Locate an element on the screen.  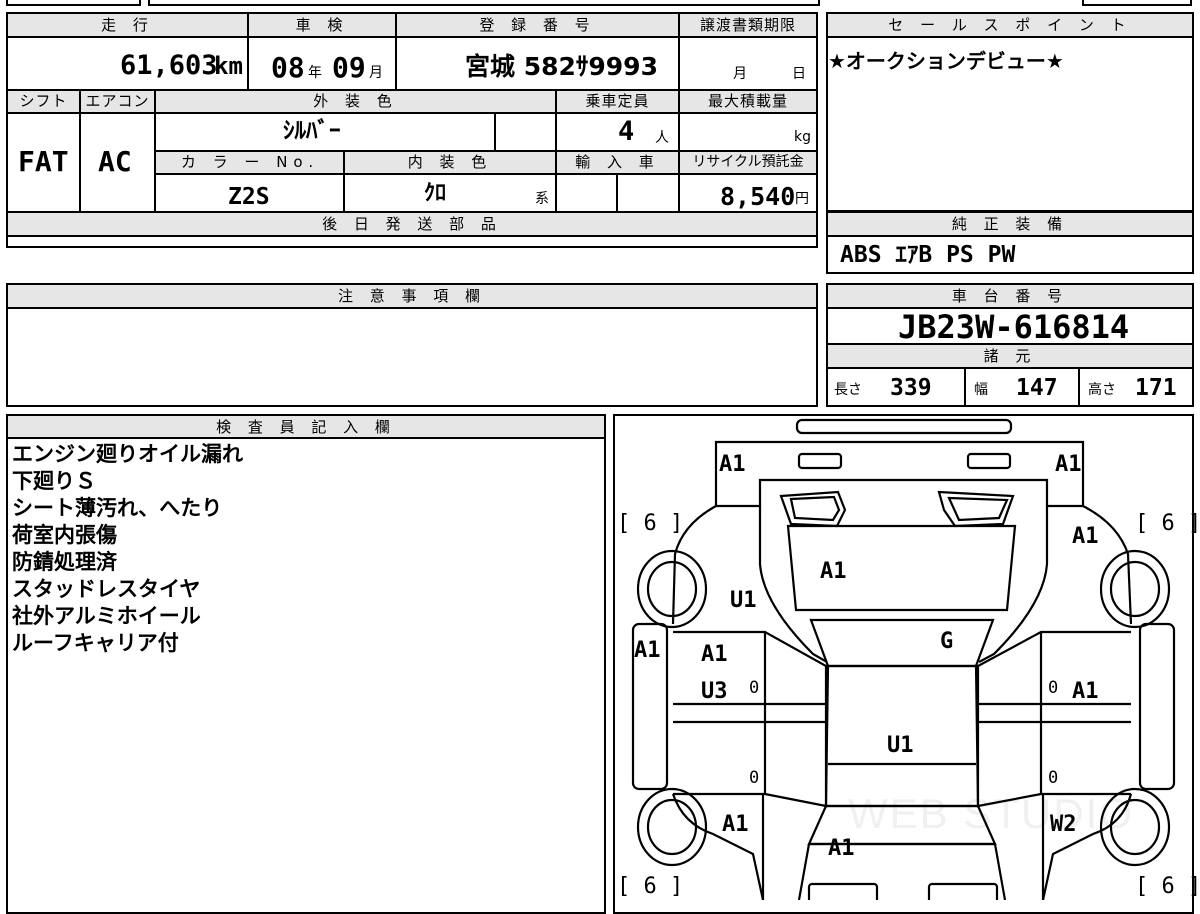
registration-value: 宮城 582ｻ9993 is located at coordinates (561, 66).